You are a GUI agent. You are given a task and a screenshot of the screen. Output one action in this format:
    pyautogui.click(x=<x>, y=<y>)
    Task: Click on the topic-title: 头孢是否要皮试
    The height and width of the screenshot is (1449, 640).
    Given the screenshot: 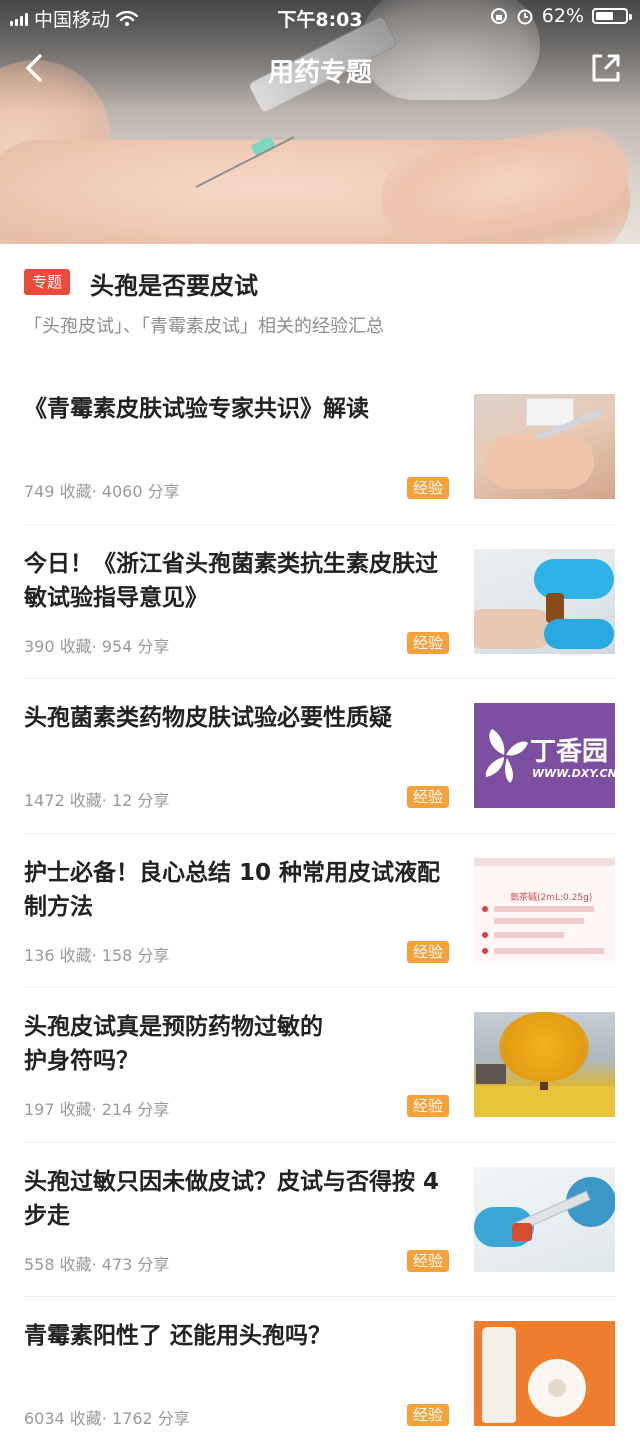 What is the action you would take?
    pyautogui.click(x=174, y=286)
    